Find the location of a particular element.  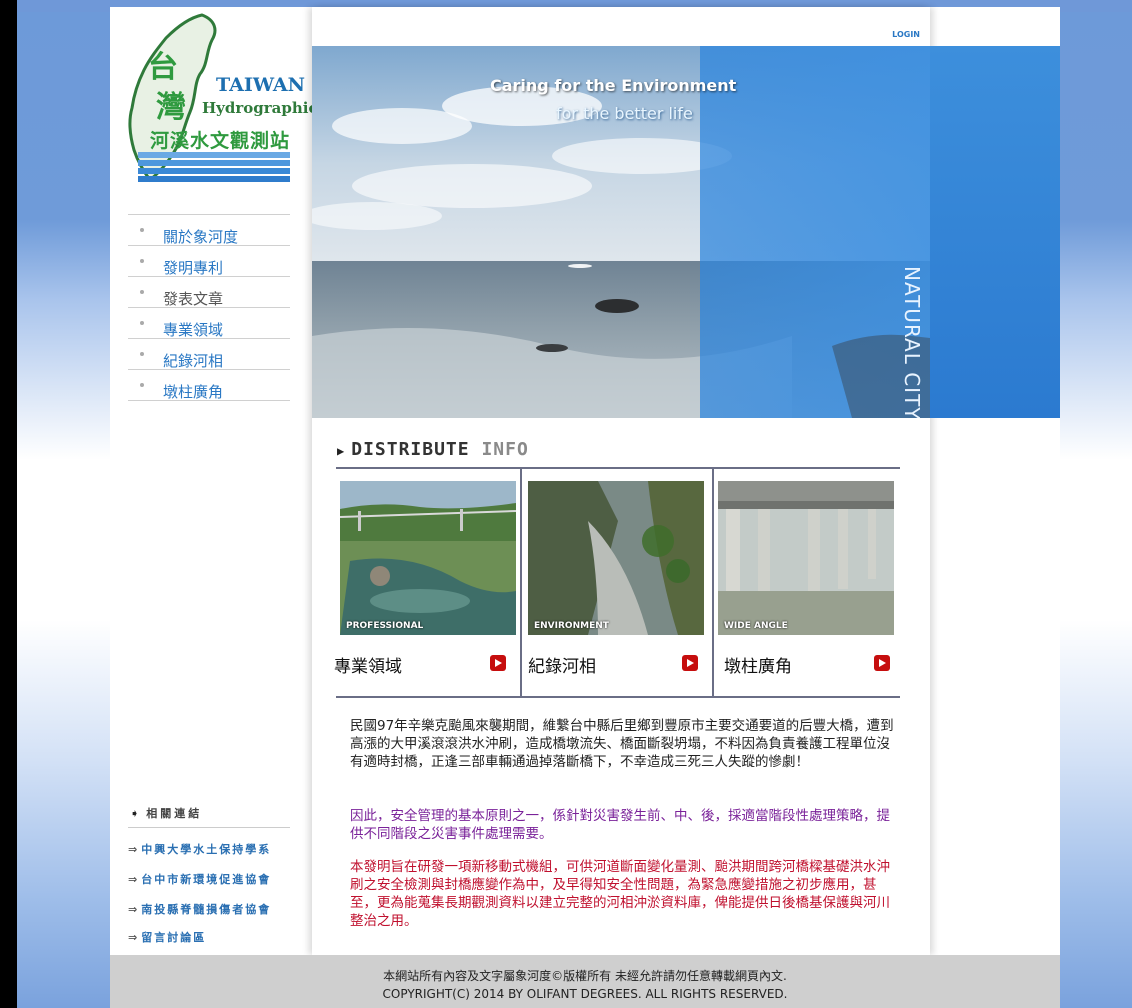

hero-side-panel is located at coordinates (995, 232).